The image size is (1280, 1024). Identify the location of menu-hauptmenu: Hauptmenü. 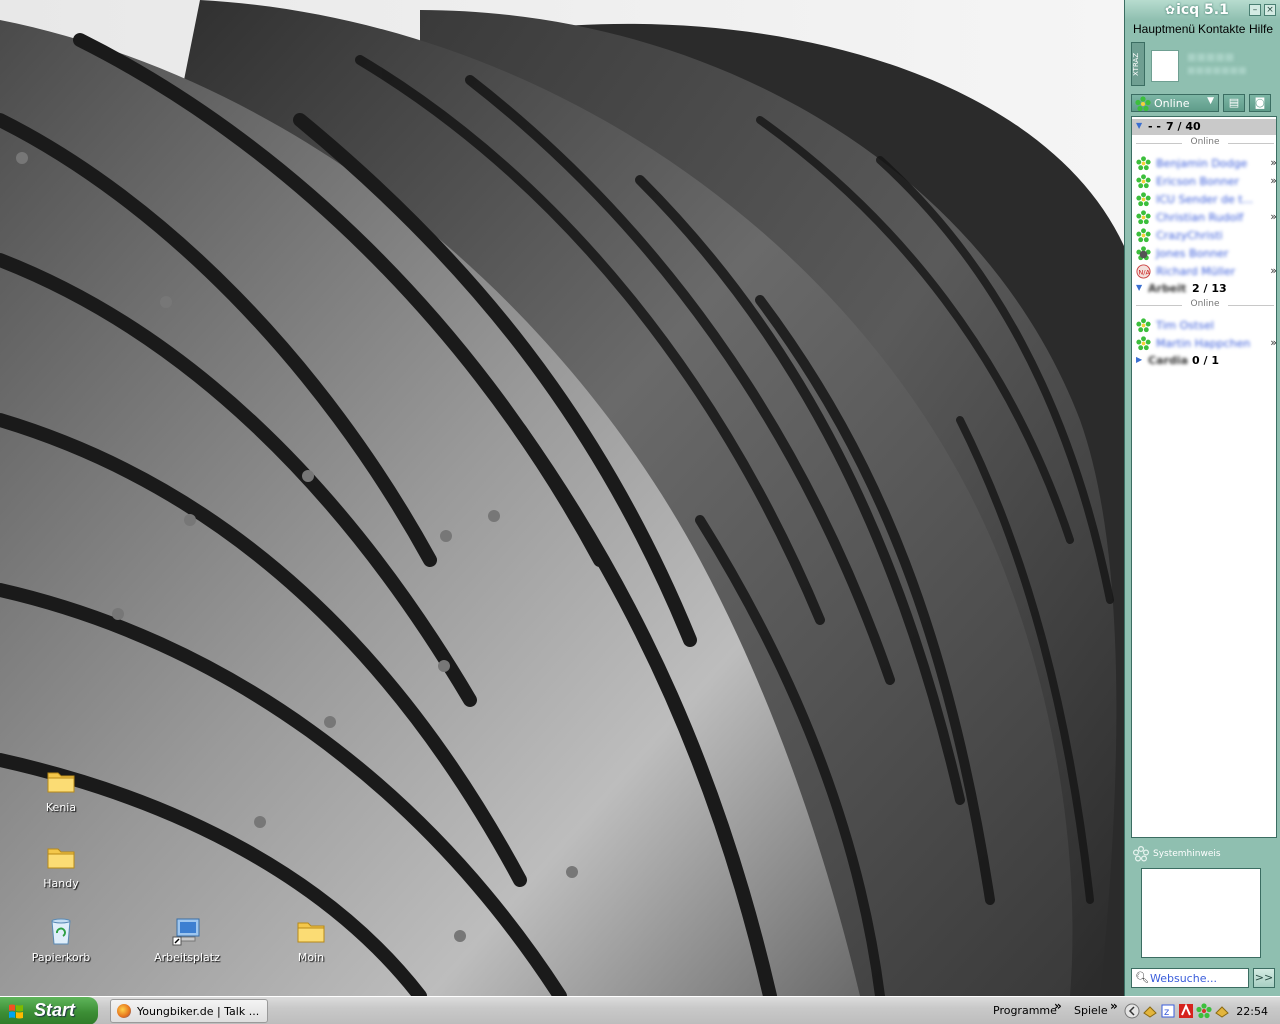
(1164, 29).